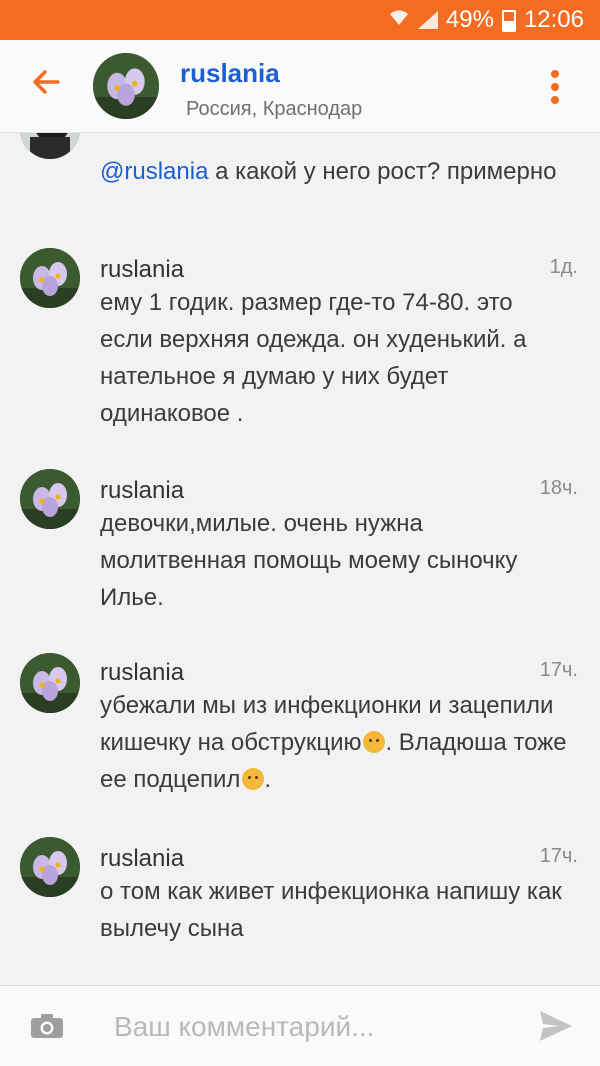  What do you see at coordinates (553, 19) in the screenshot?
I see `clock: 12:06` at bounding box center [553, 19].